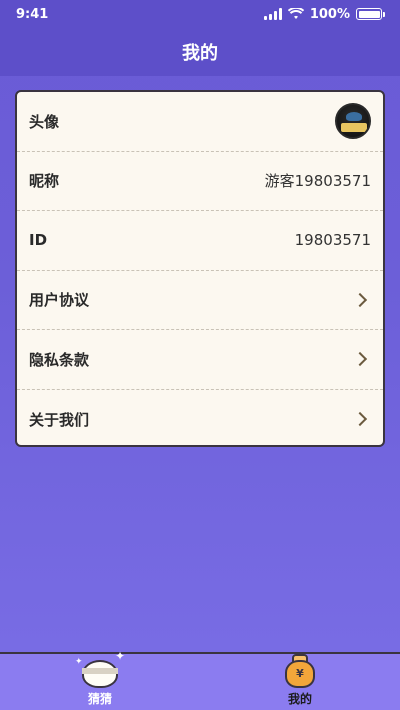 The height and width of the screenshot is (710, 400). I want to click on tab-guess-label: 猜猜, so click(99, 699).